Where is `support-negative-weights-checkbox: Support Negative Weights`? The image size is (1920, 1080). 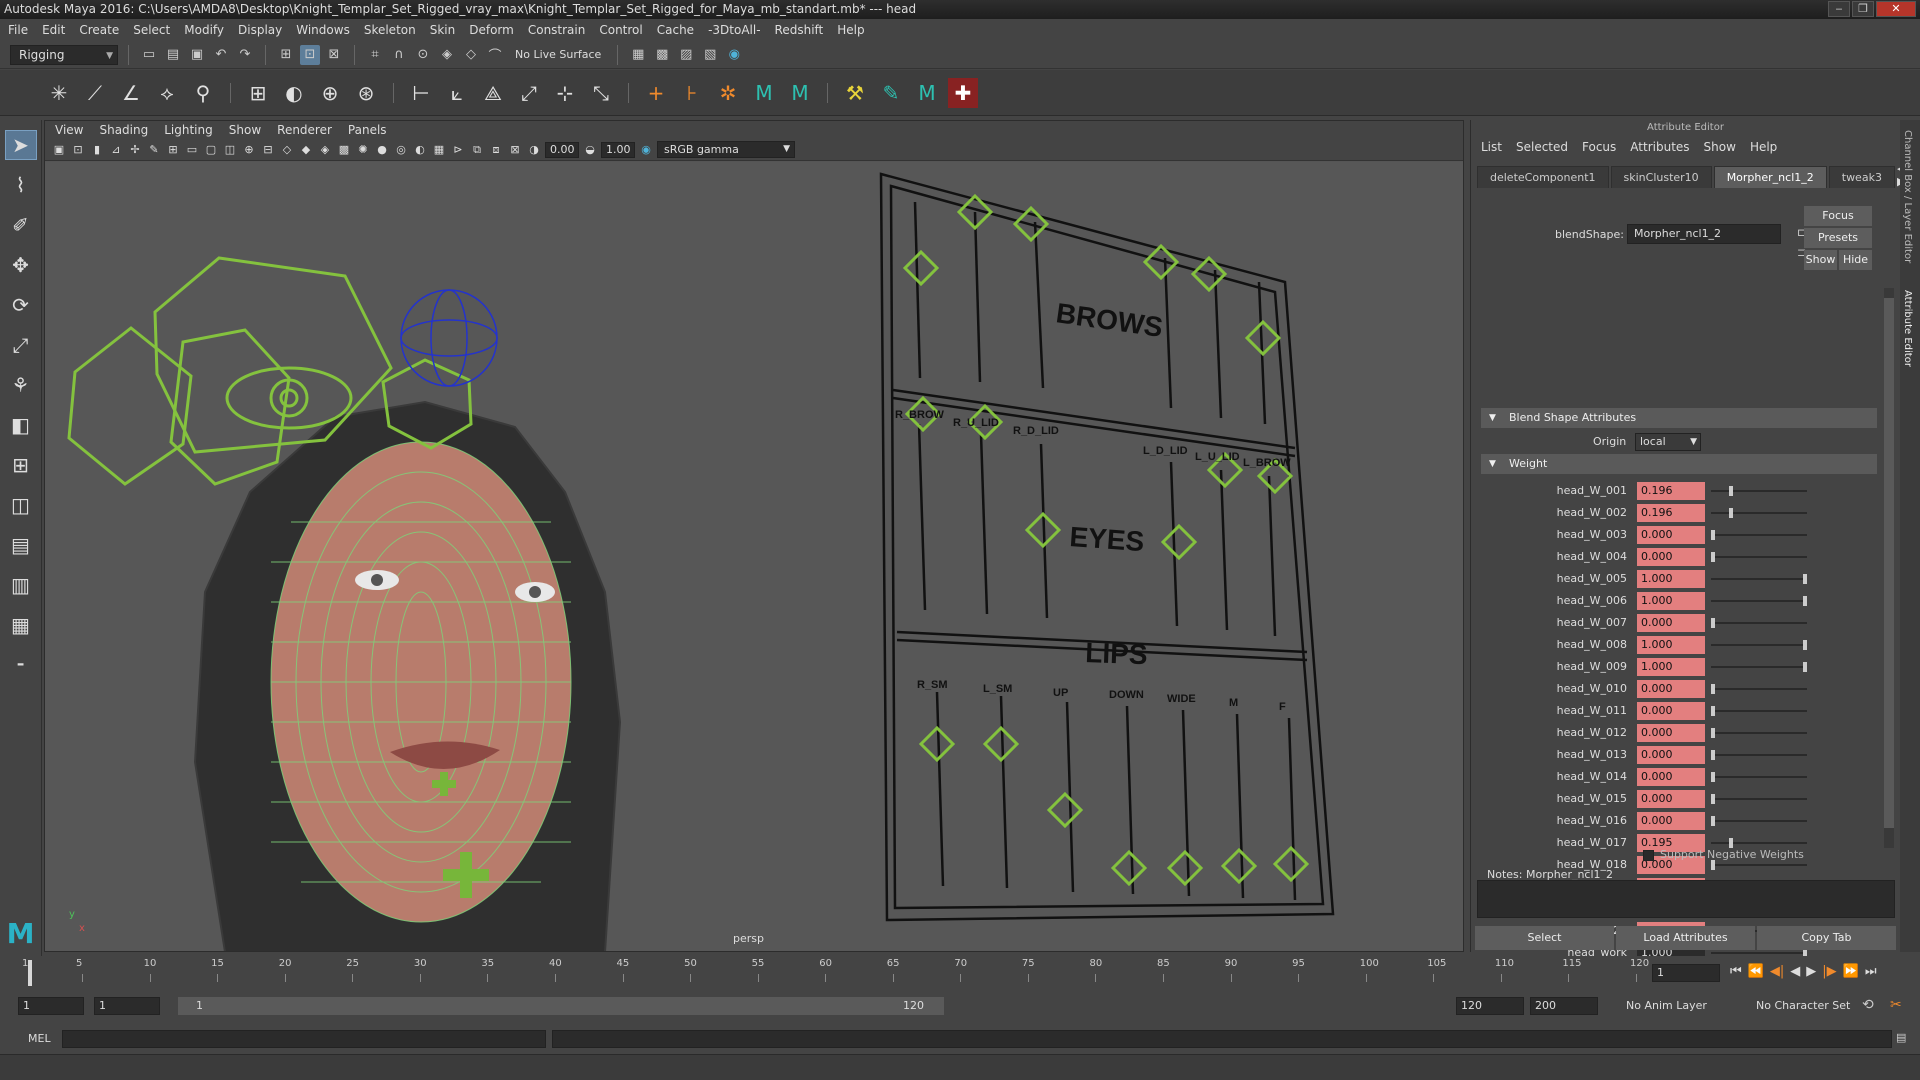
support-negative-weights-checkbox: Support Negative Weights is located at coordinates (1723, 854).